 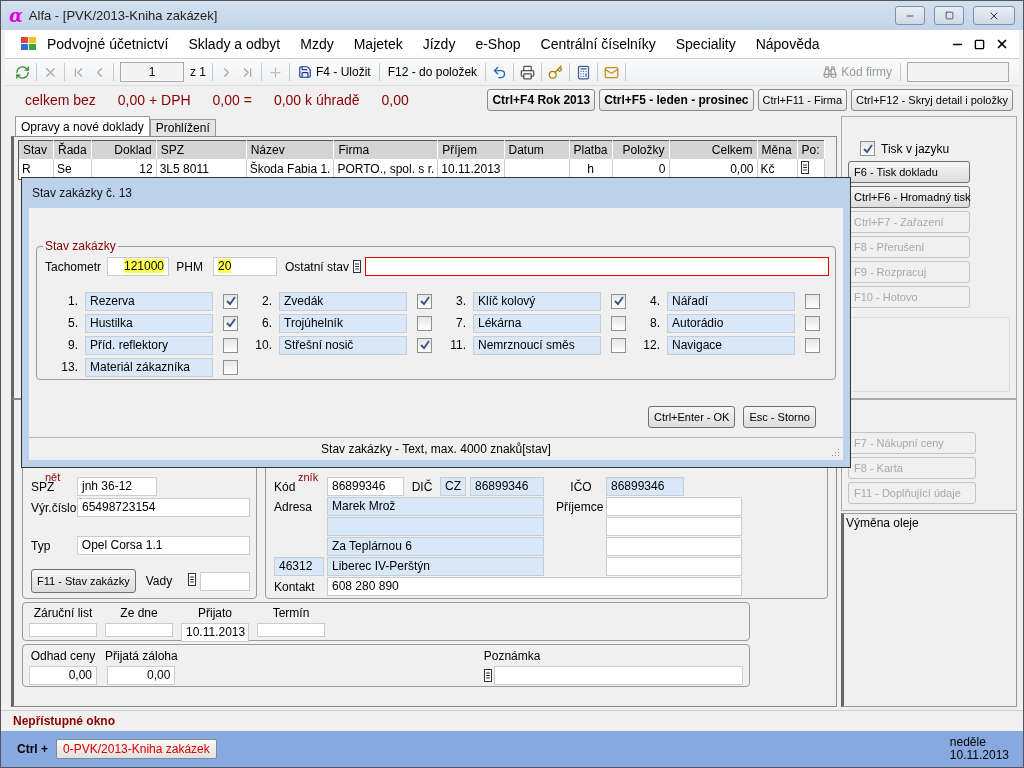 What do you see at coordinates (958, 72) in the screenshot?
I see `company-code-field` at bounding box center [958, 72].